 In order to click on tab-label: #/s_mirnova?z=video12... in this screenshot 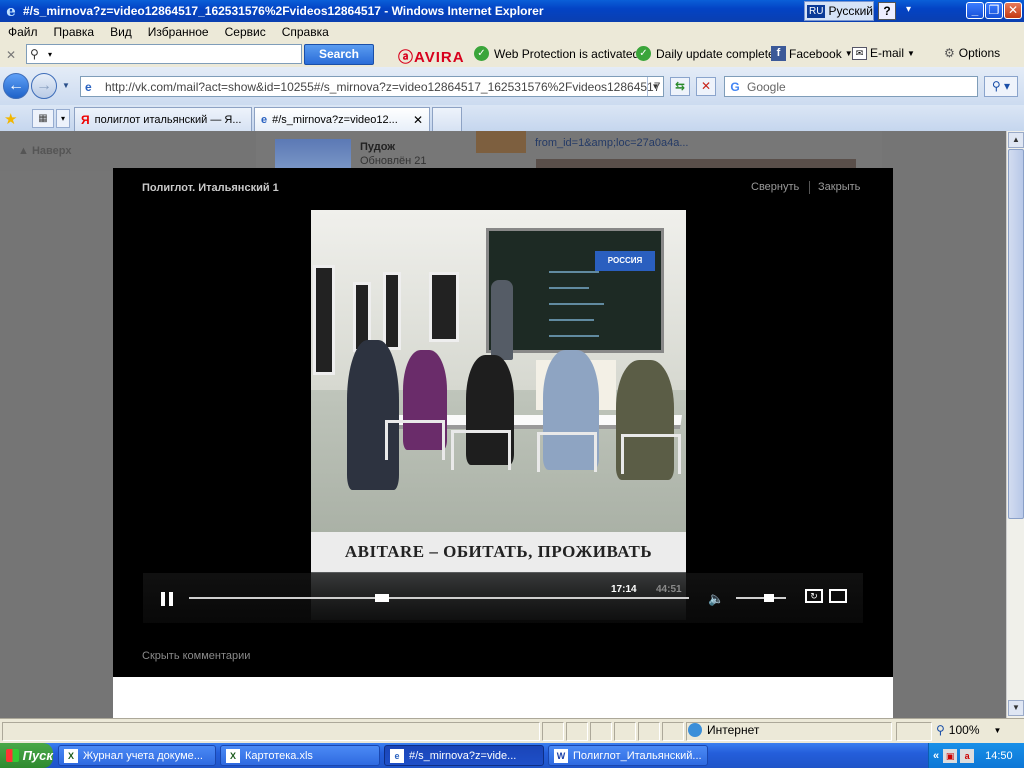, I will do `click(335, 119)`.